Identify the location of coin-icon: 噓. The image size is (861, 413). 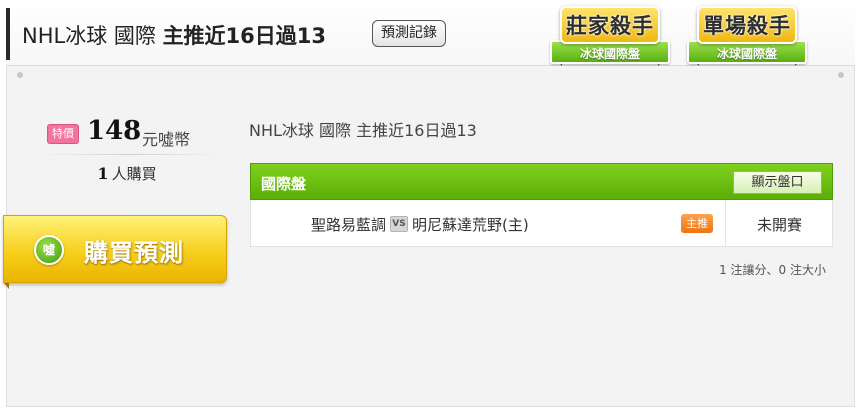
(49, 250).